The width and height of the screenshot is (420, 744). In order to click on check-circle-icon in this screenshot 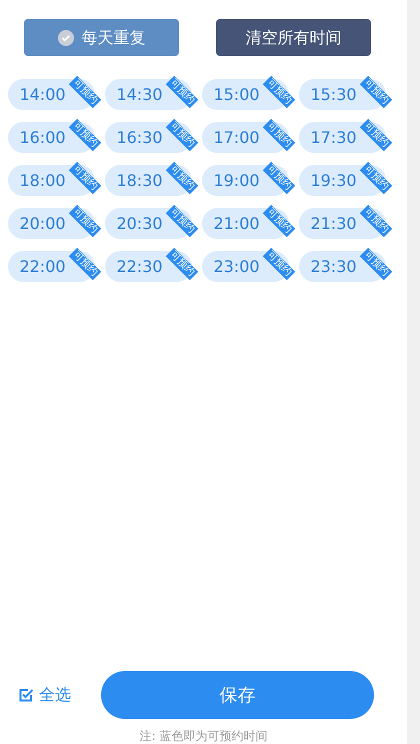, I will do `click(66, 38)`.